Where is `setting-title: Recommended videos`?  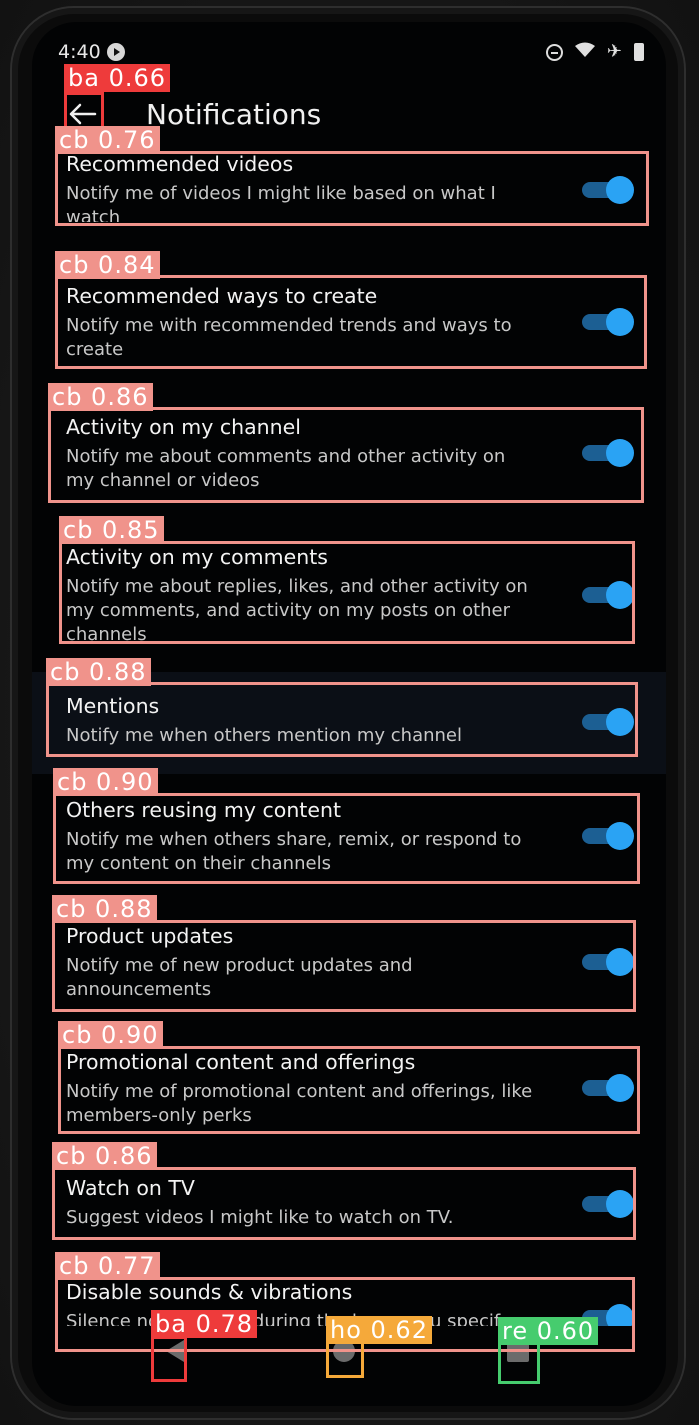 setting-title: Recommended videos is located at coordinates (180, 164).